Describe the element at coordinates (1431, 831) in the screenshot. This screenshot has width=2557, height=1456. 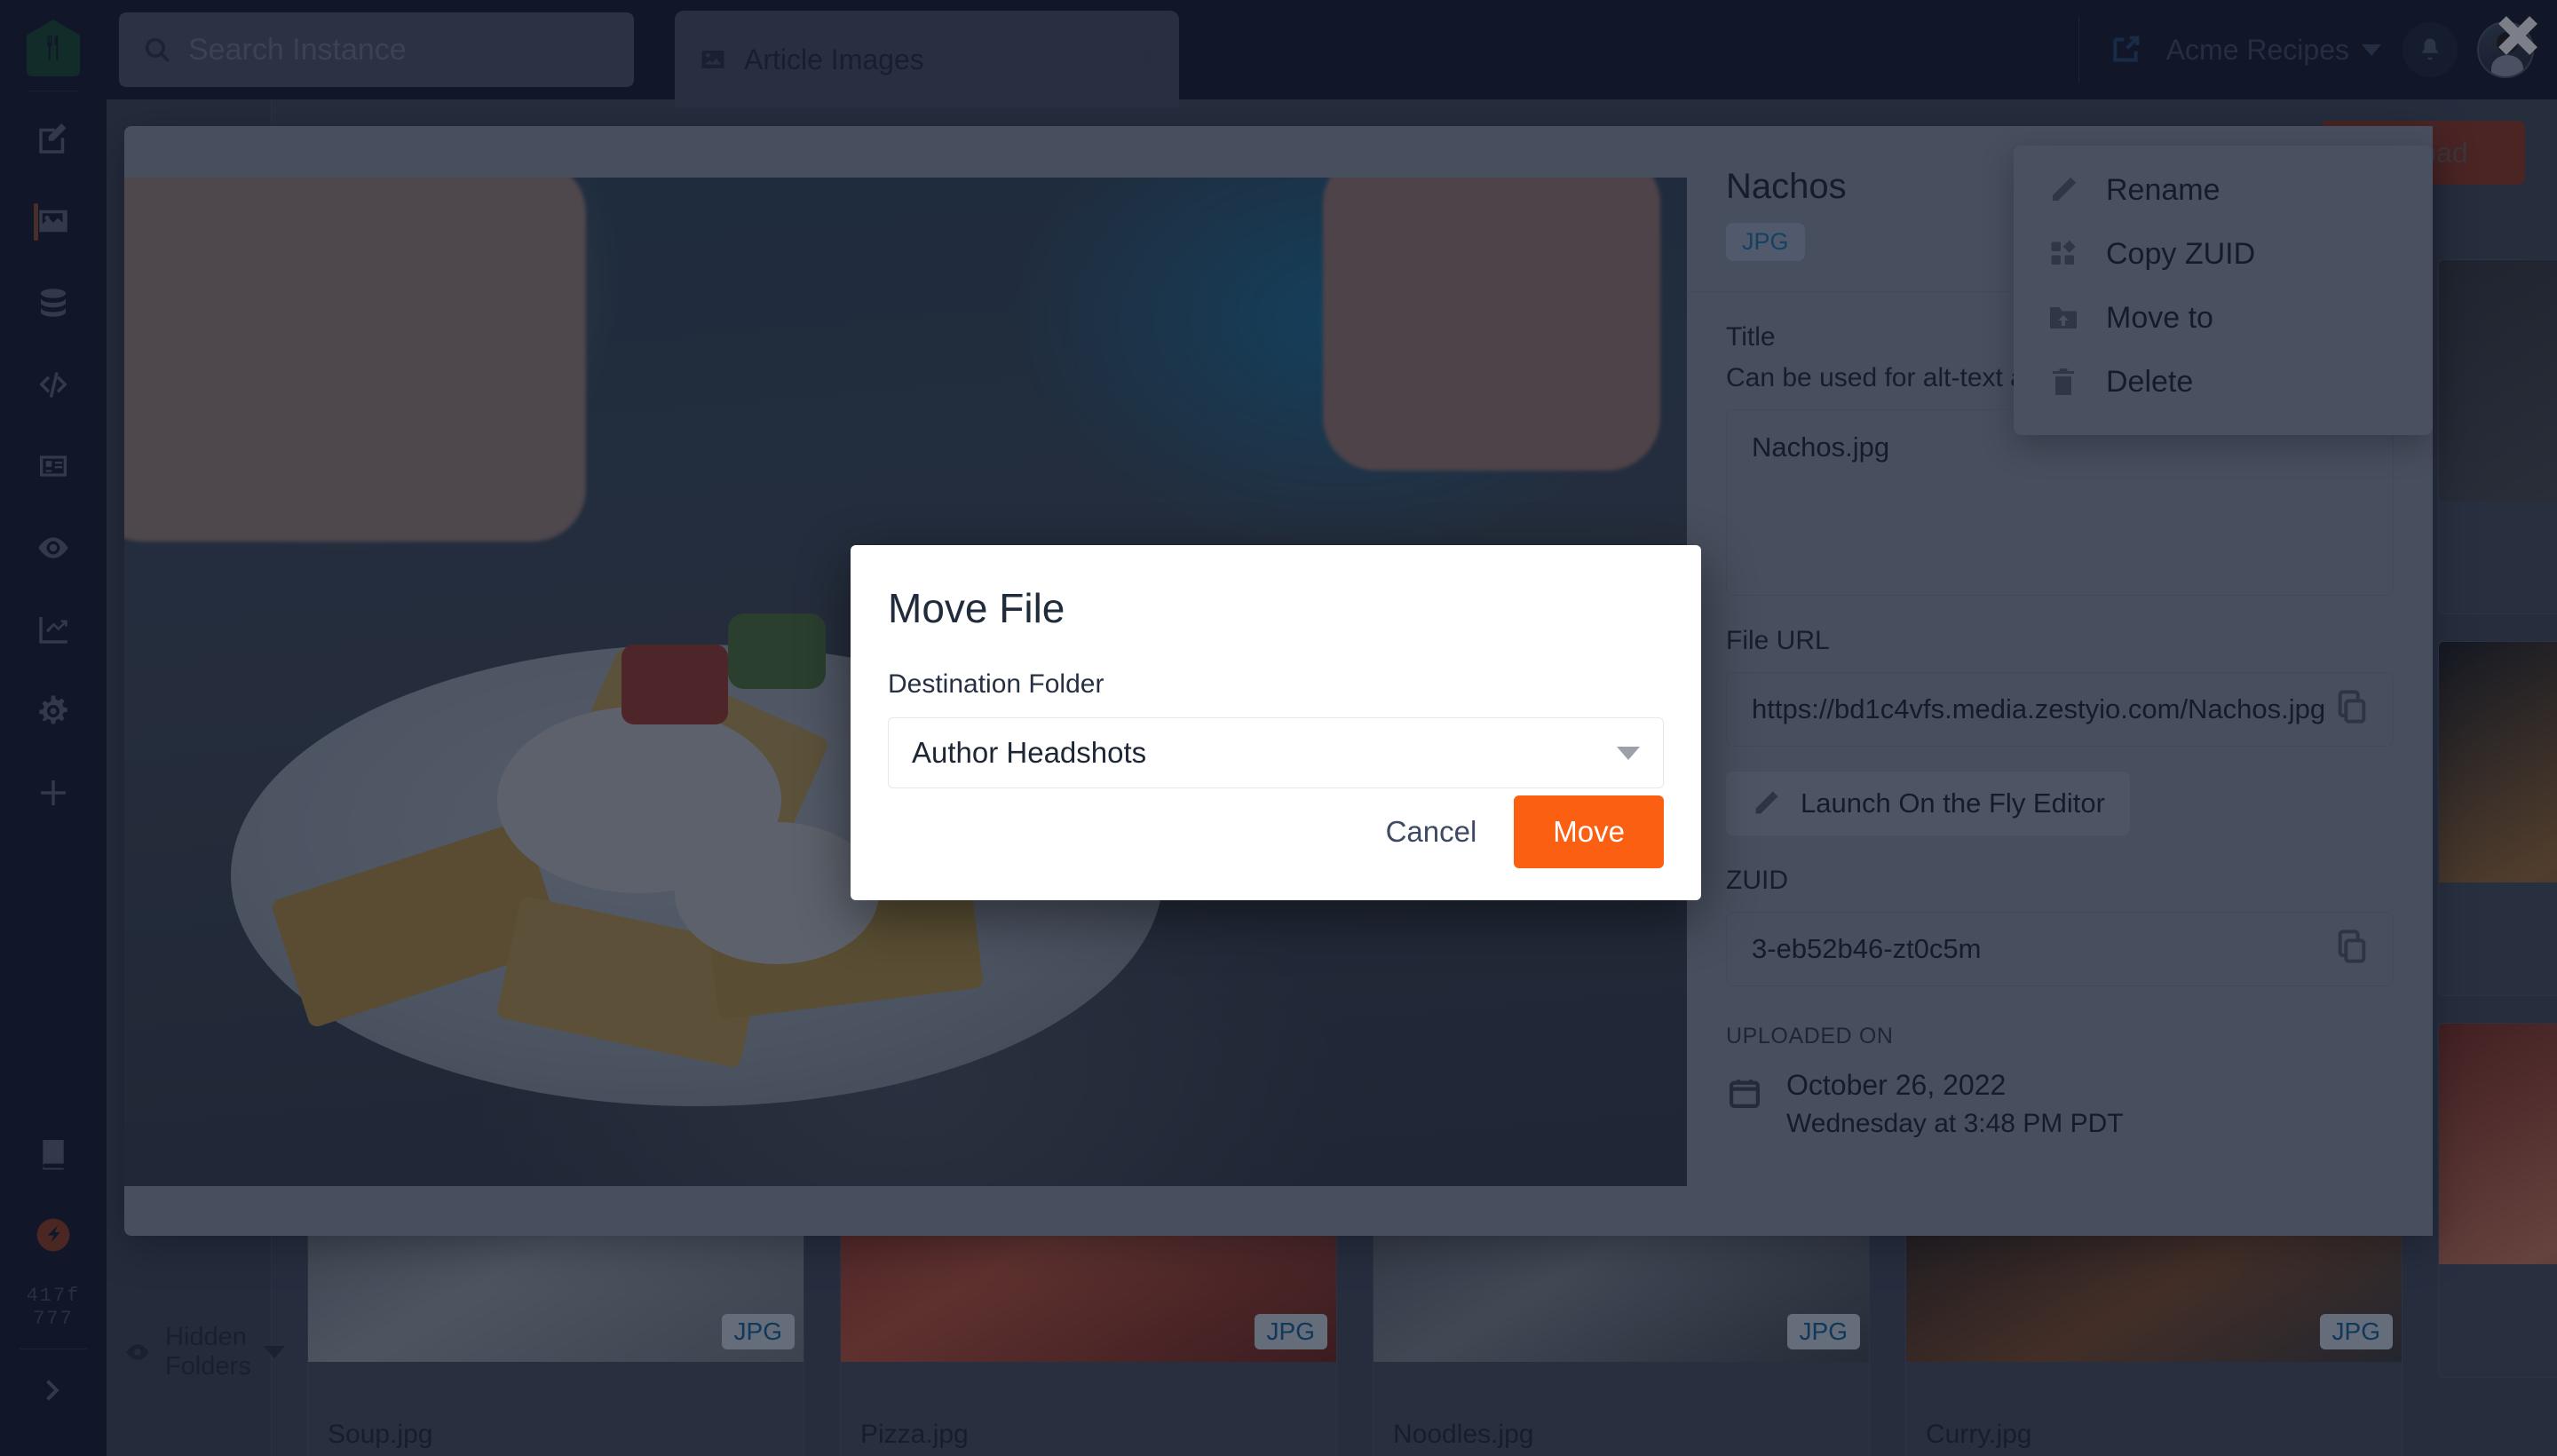
I see `cancel-button: Cancel` at that location.